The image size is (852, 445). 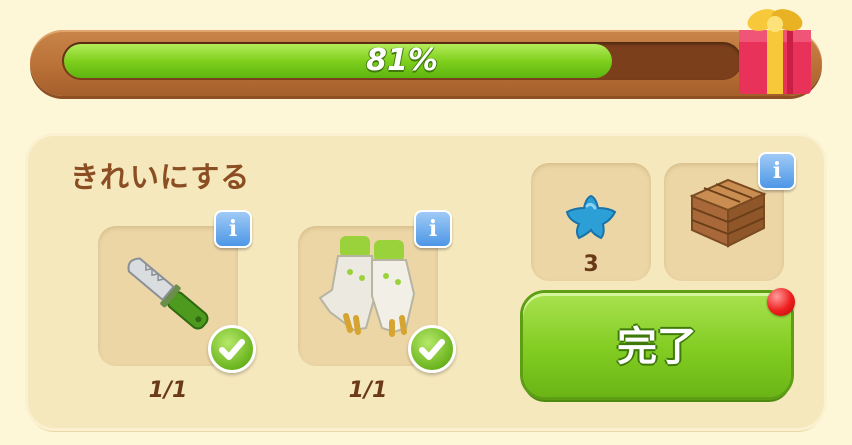 I want to click on check-icon-gloves, so click(x=432, y=349).